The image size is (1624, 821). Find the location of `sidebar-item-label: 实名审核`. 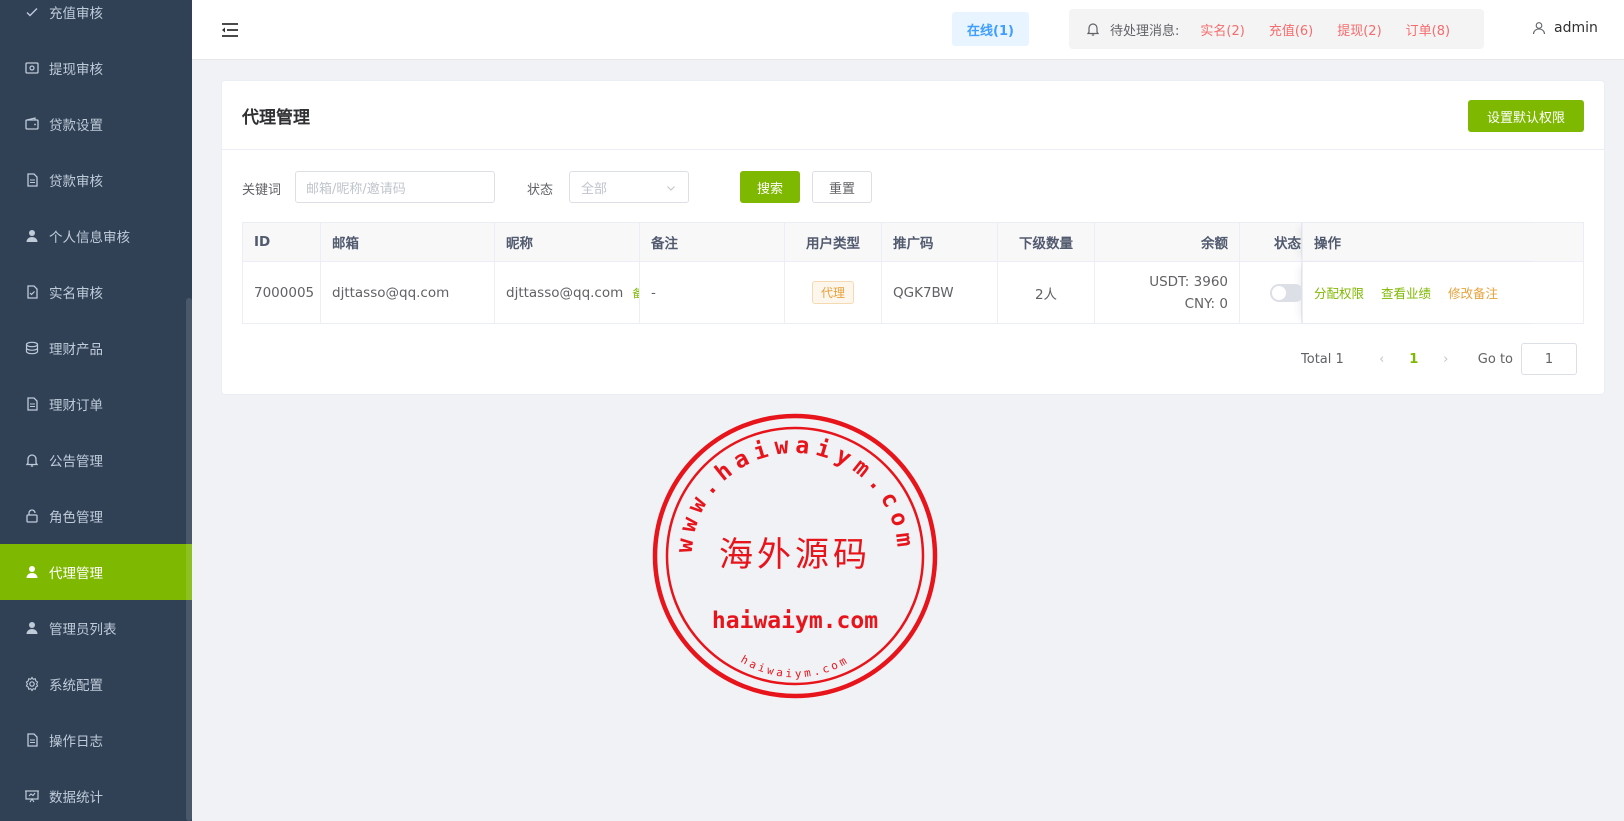

sidebar-item-label: 实名审核 is located at coordinates (76, 294).